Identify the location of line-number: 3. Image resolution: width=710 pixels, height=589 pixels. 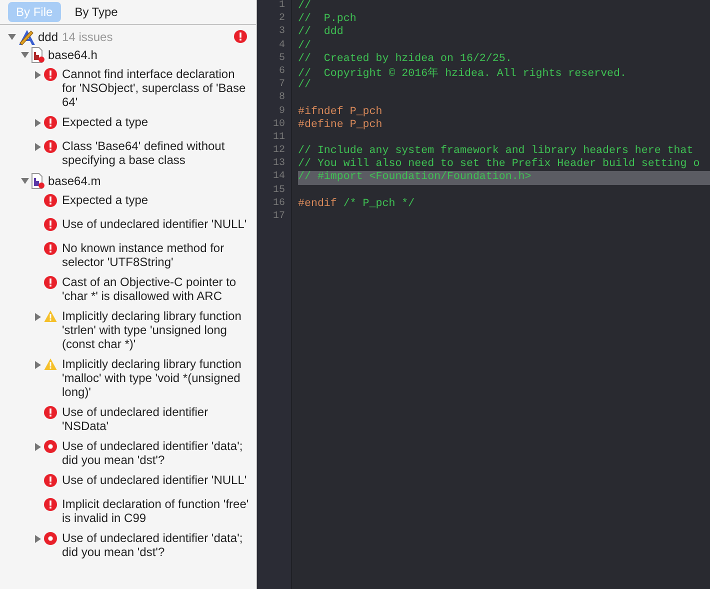
(282, 33).